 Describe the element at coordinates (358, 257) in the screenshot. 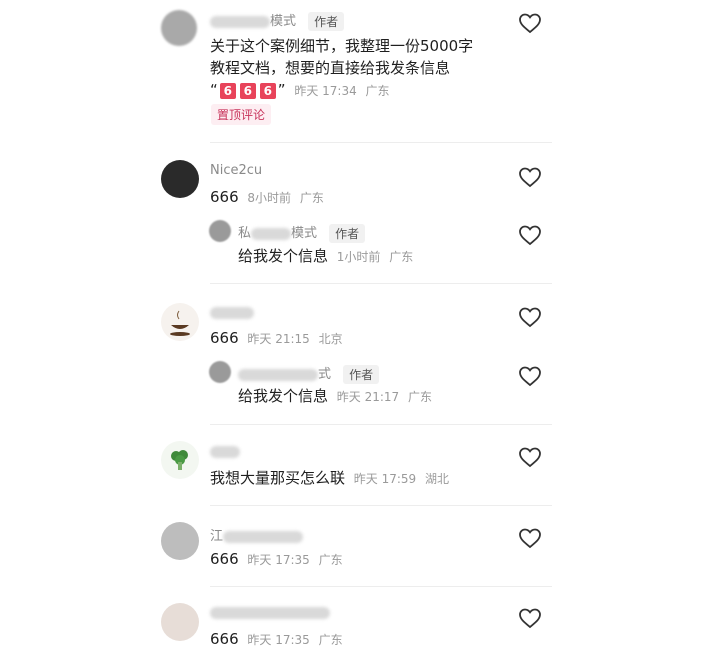

I see `reply-time: 1小时前` at that location.